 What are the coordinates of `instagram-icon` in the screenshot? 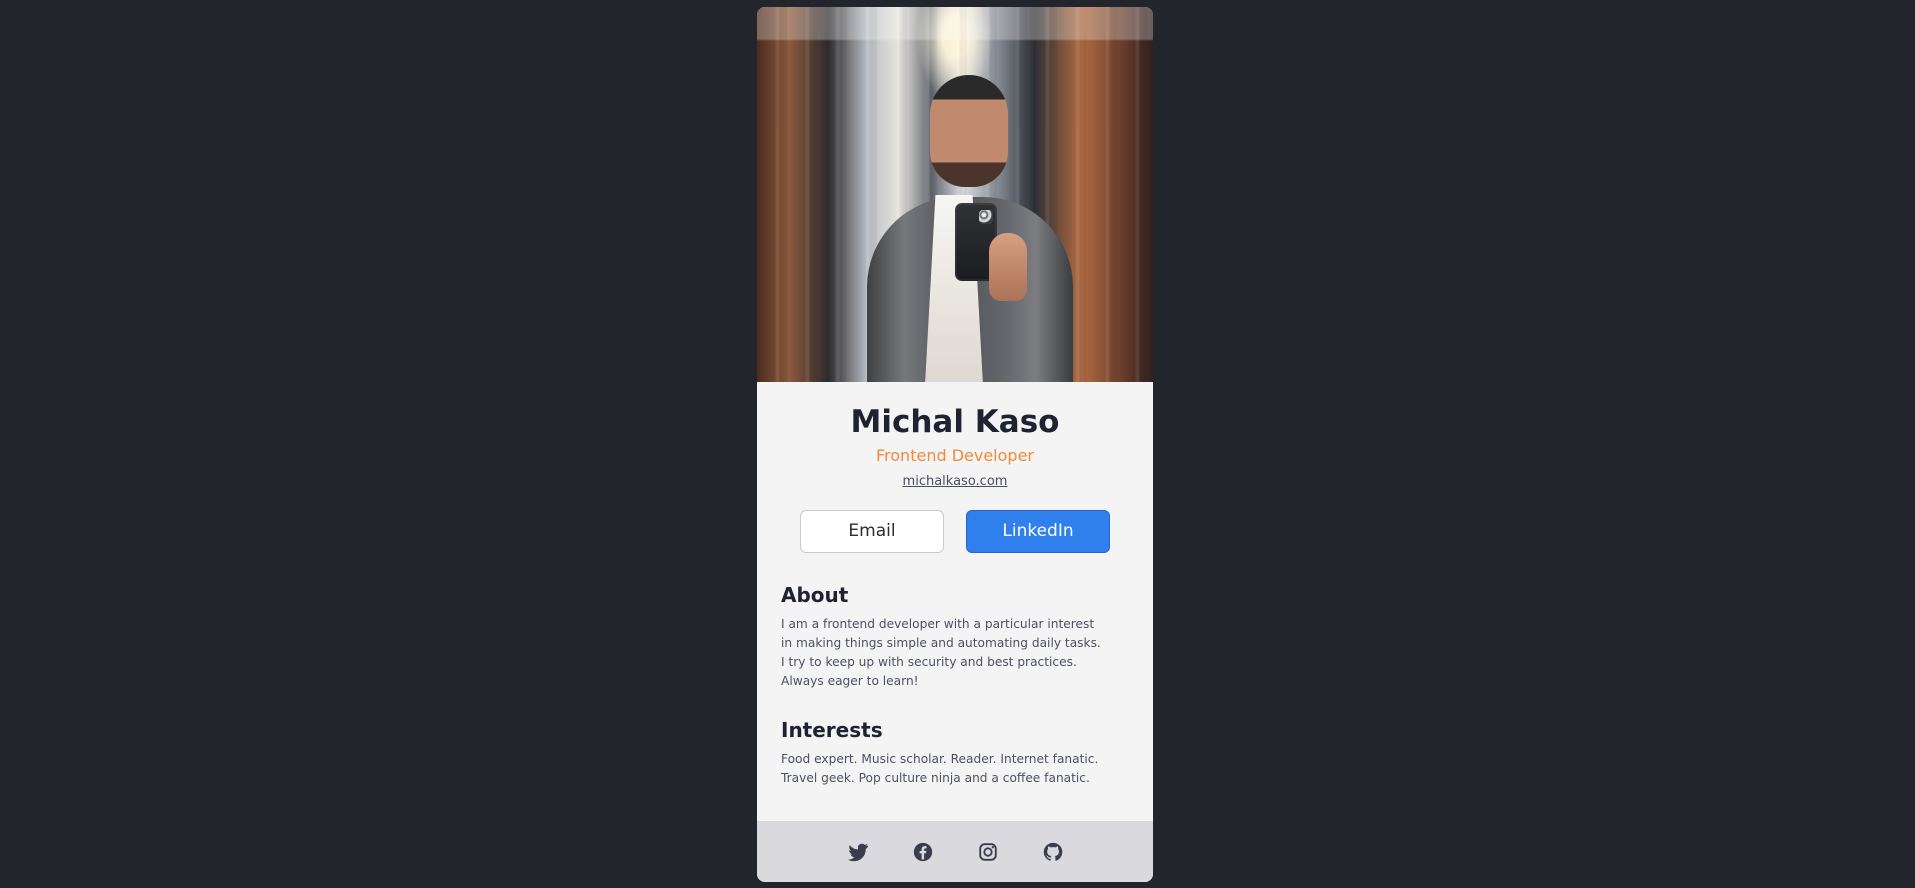 It's located at (988, 852).